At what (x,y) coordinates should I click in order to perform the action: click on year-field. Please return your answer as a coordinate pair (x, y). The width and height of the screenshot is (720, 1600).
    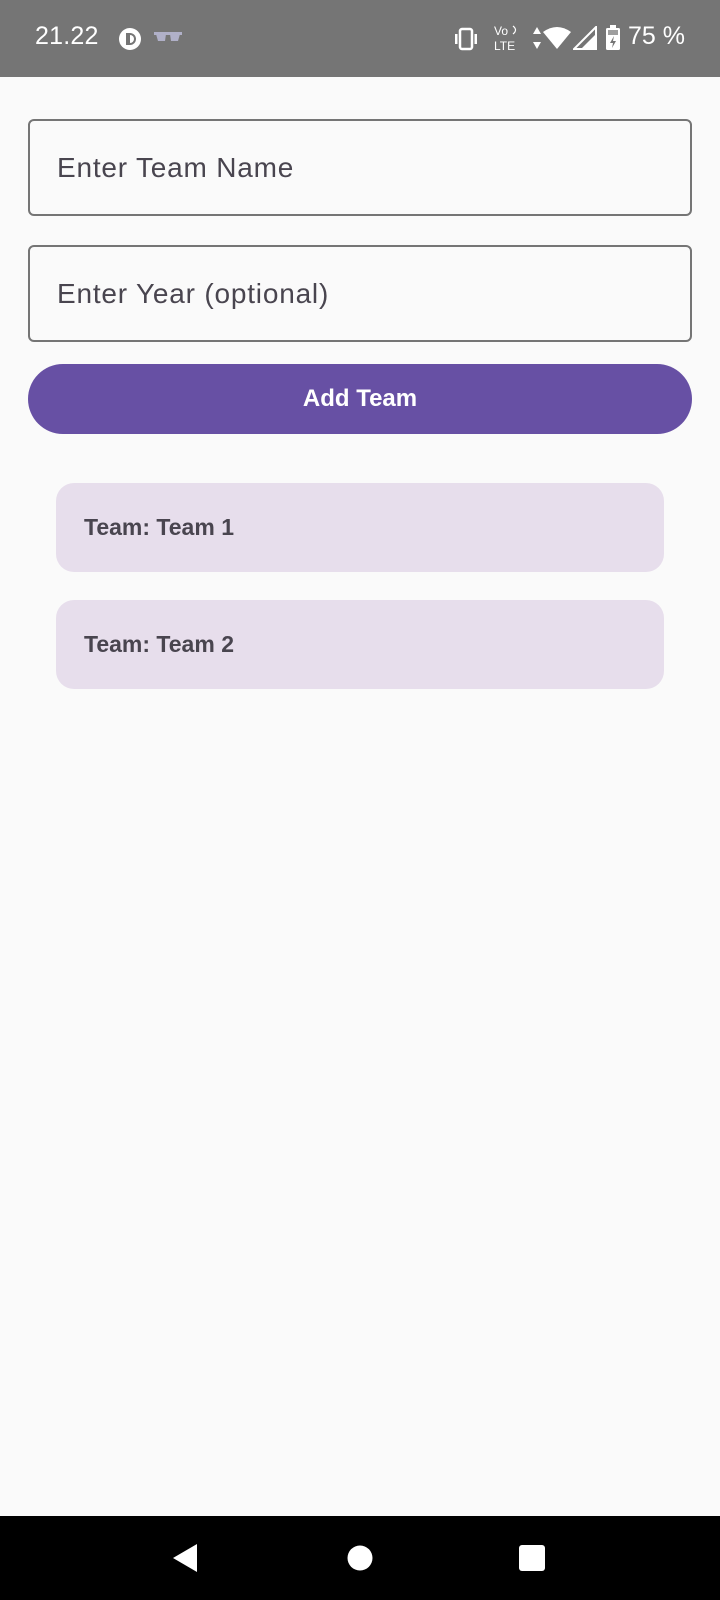
    Looking at the image, I should click on (360, 293).